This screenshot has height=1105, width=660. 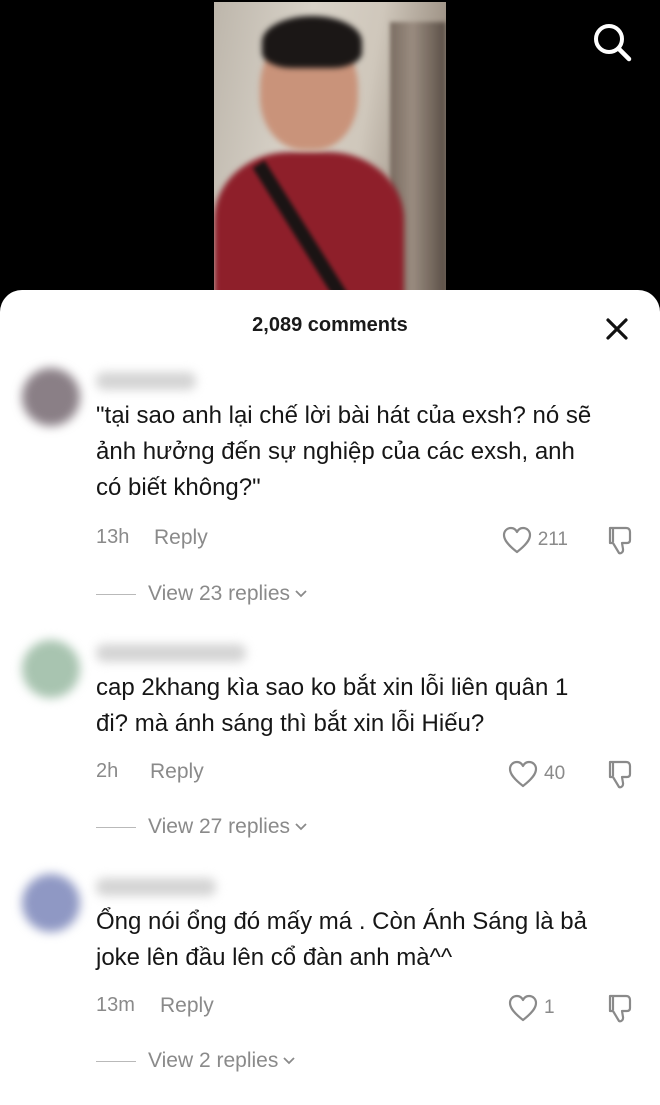 I want to click on video-person-hair, so click(x=312, y=42).